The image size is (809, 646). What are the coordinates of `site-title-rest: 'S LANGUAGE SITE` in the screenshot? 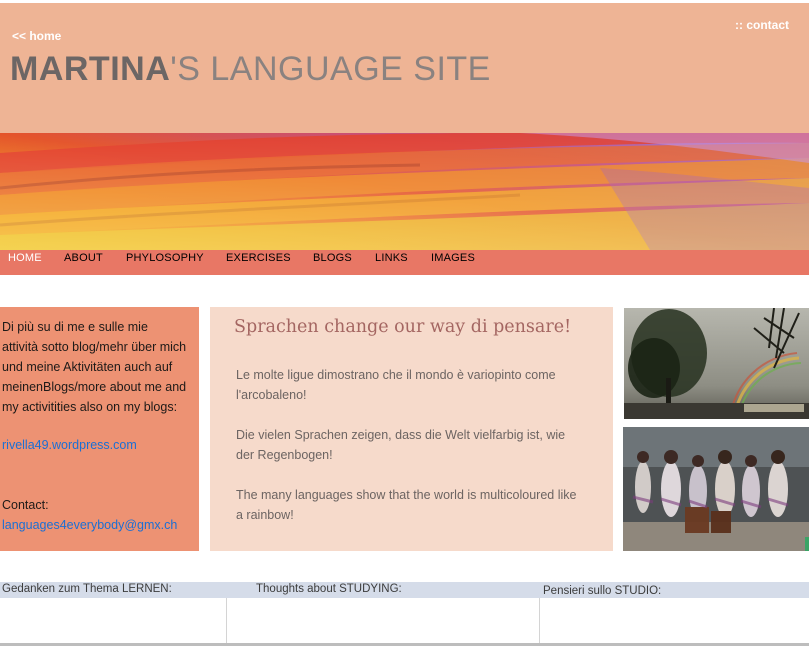 It's located at (330, 69).